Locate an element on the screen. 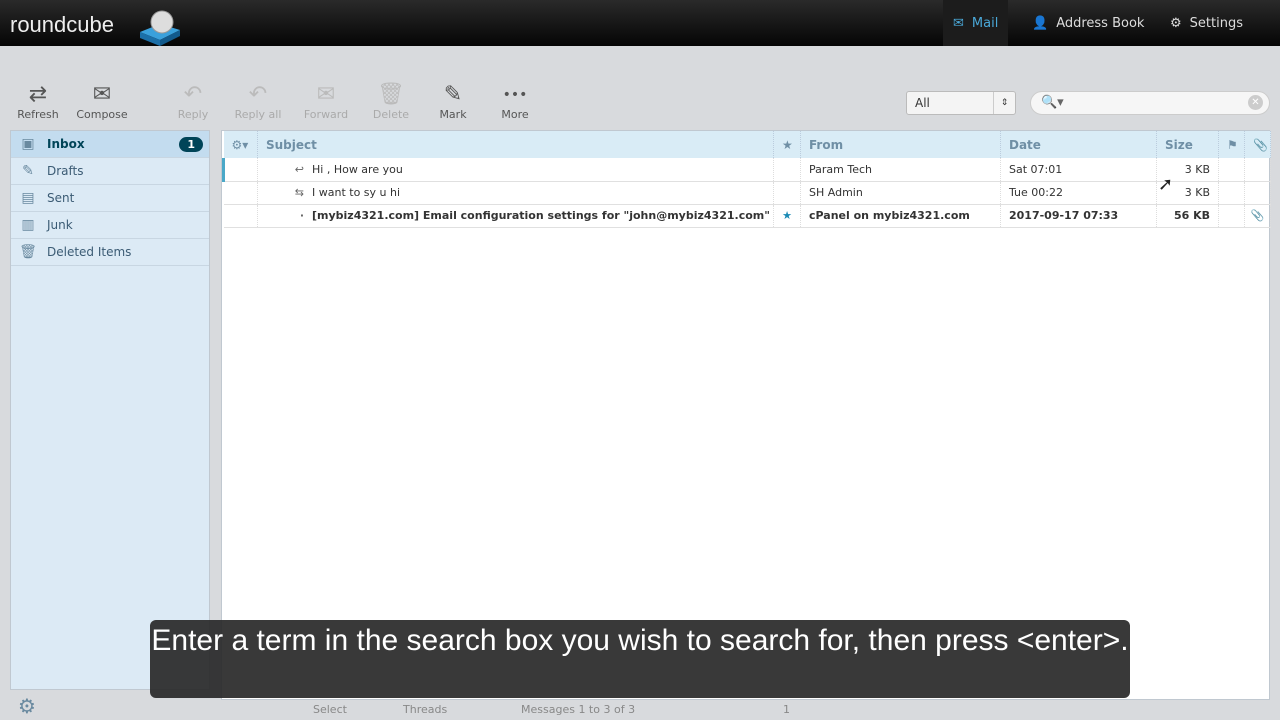 Image resolution: width=1280 pixels, height=720 pixels. column-subject: Subject is located at coordinates (515, 144).